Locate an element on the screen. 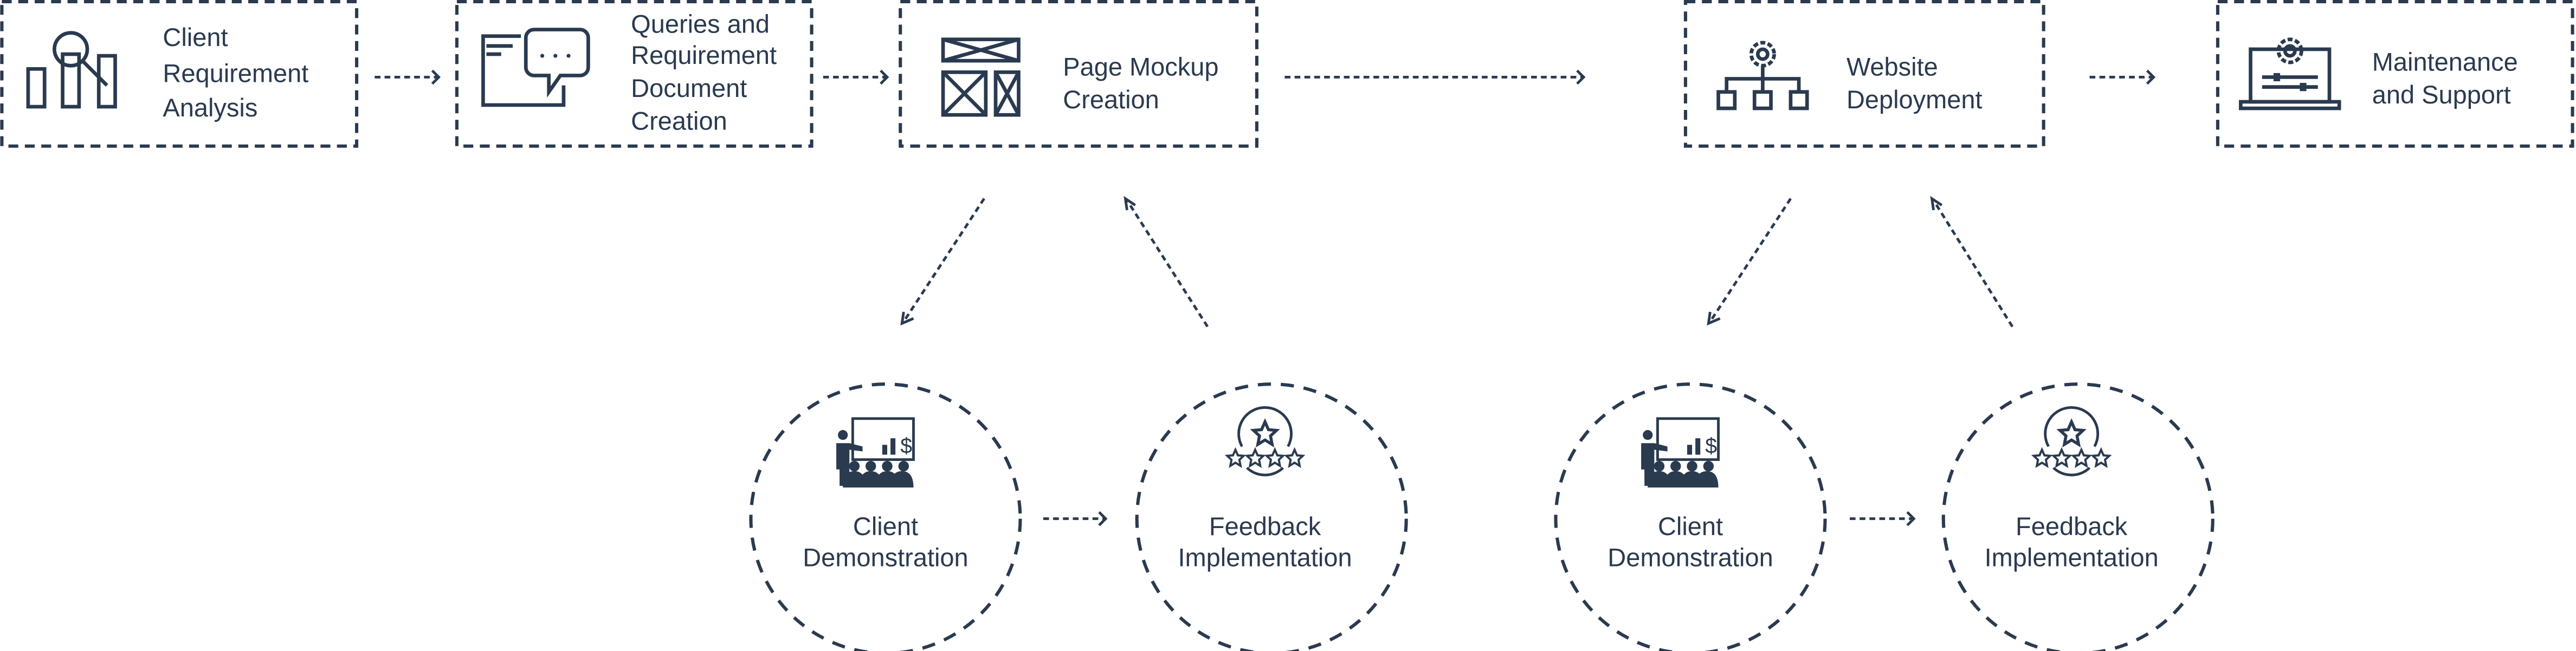  step-maintenance-support: Maintenance and Support is located at coordinates (2395, 74).